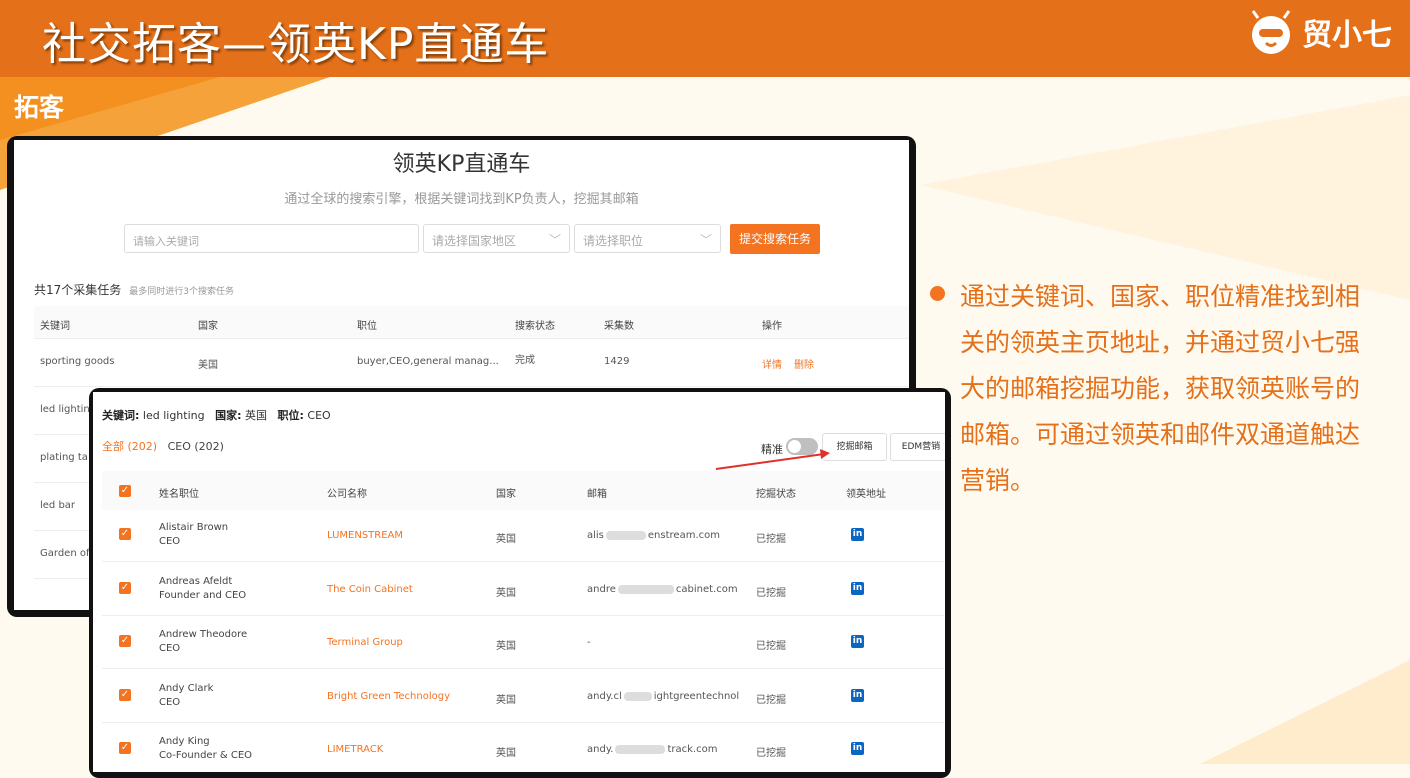  Describe the element at coordinates (64, 457) in the screenshot. I see `row-keyword: plating ta` at that location.